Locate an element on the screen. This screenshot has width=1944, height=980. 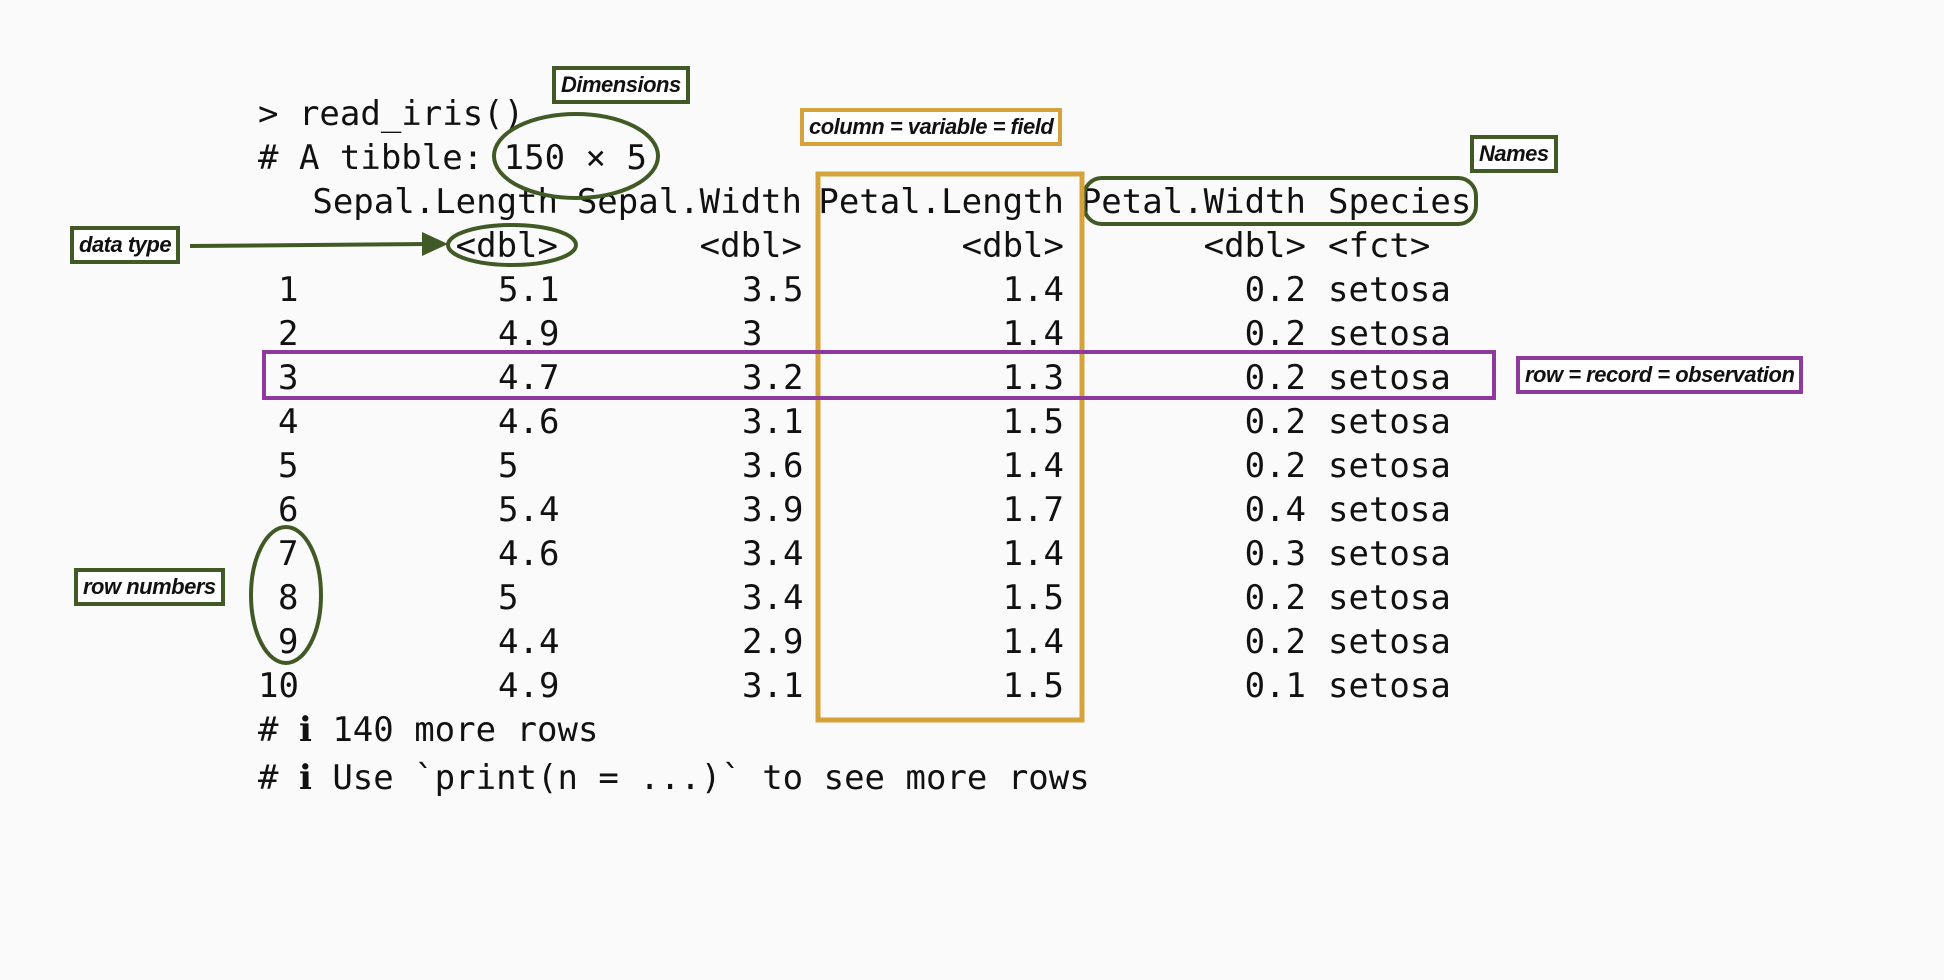
dimensions-ellipse is located at coordinates (576, 156).